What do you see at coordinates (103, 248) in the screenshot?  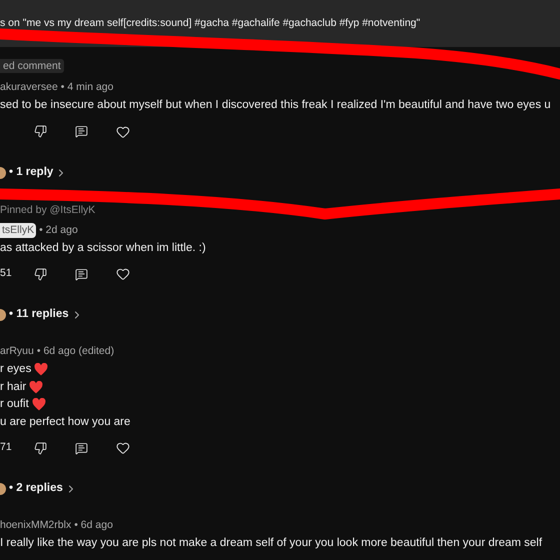 I see `comment-text: as attacked by a scissor when im little. :)` at bounding box center [103, 248].